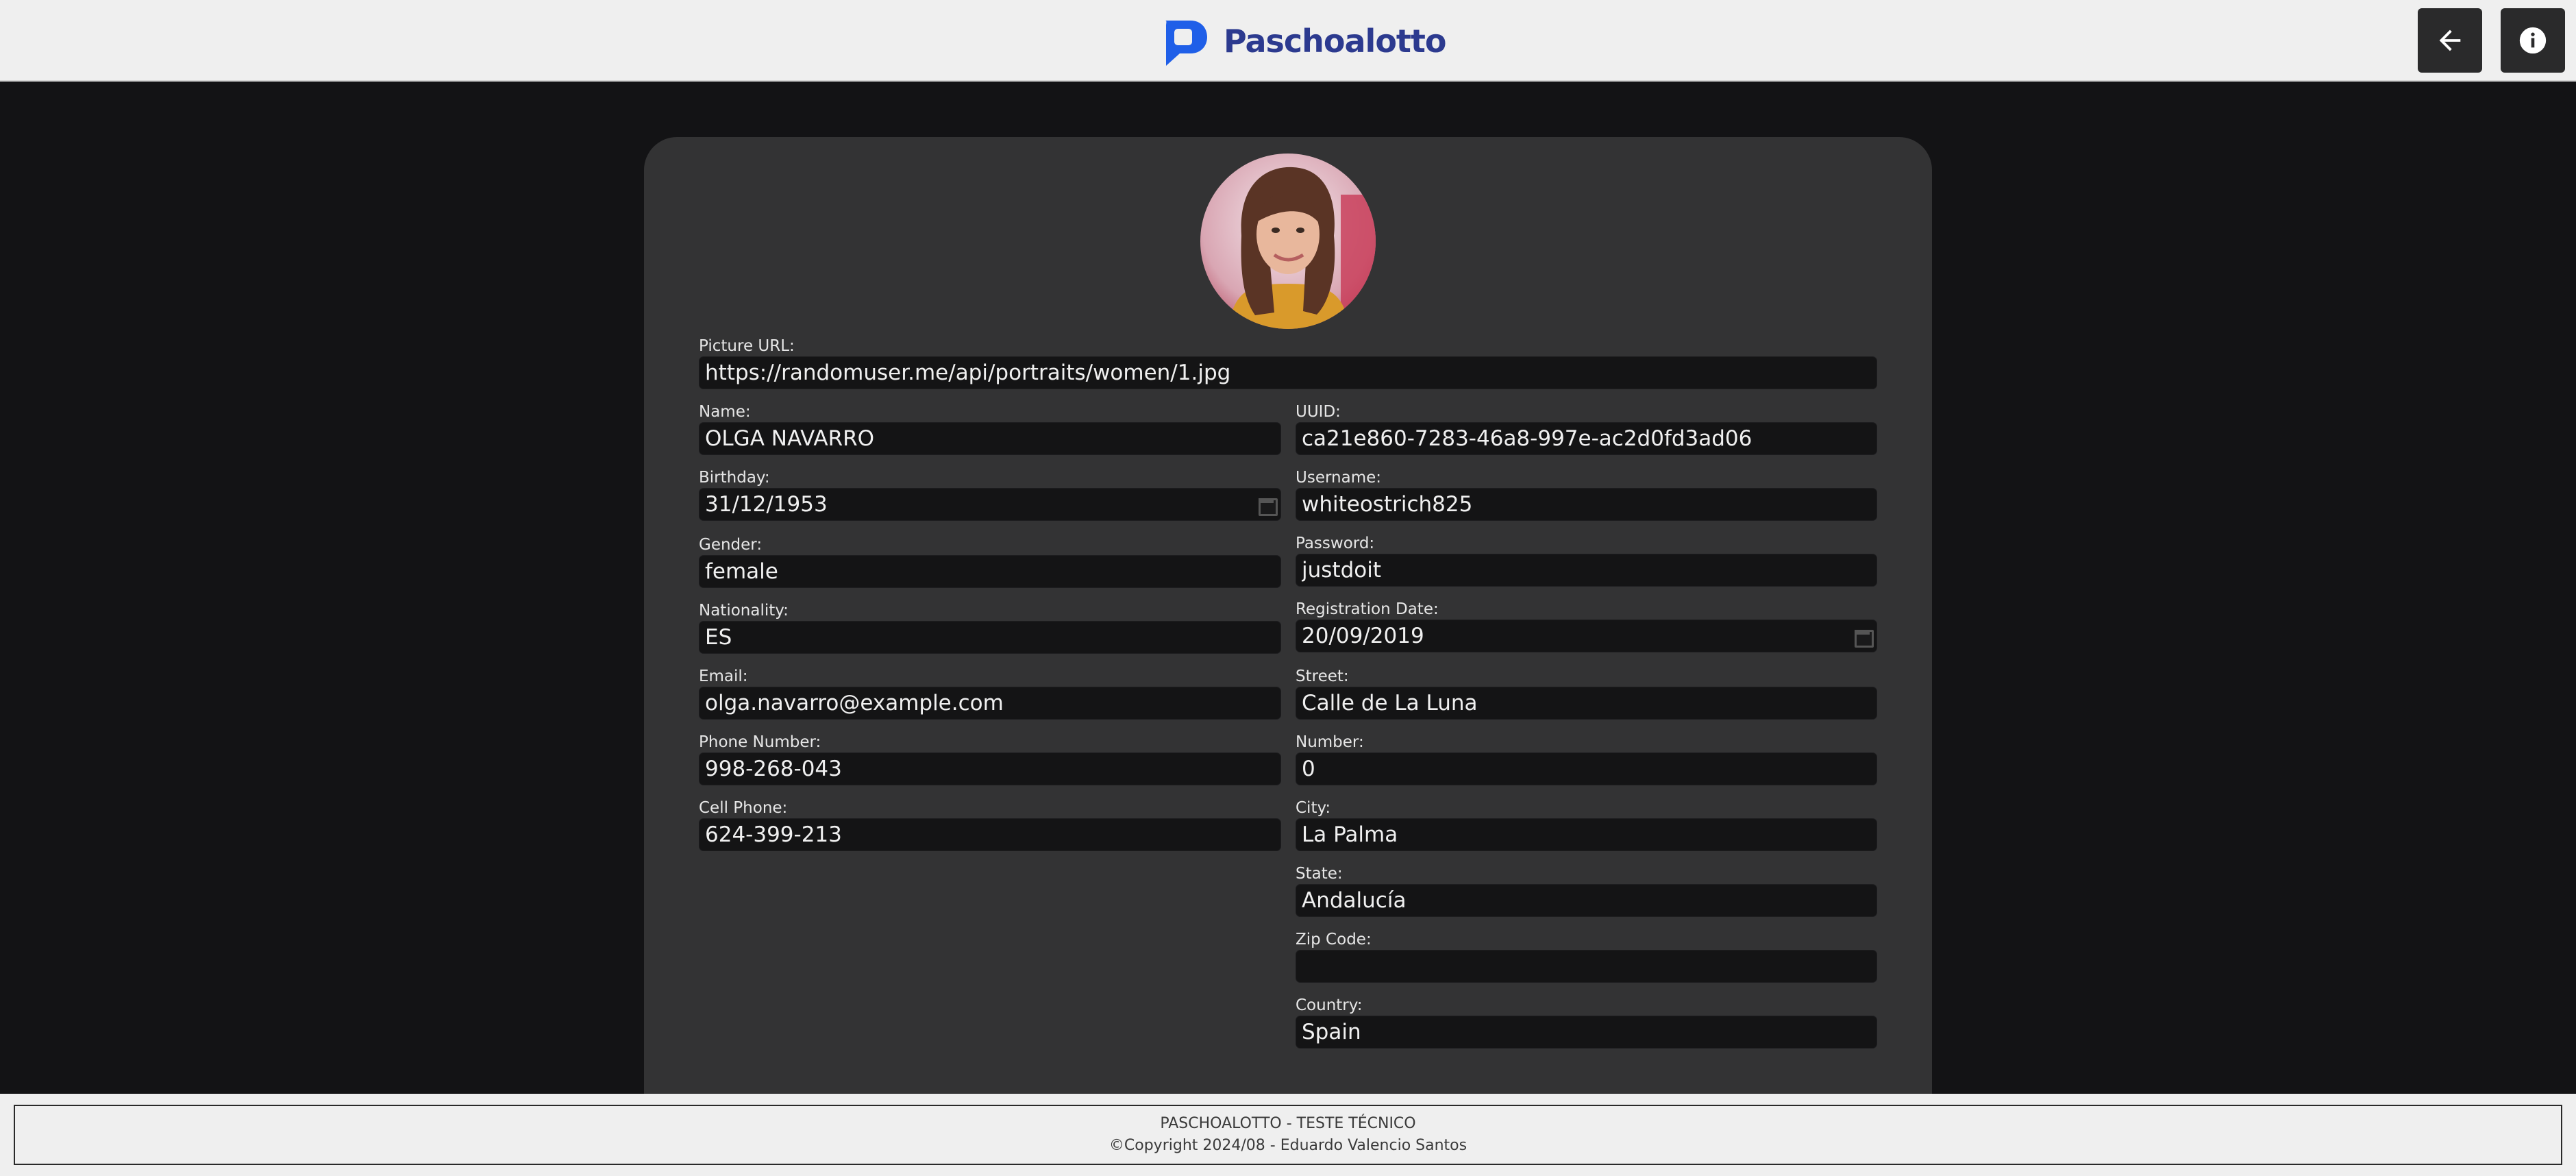 The image size is (2576, 1176). I want to click on back-button, so click(2450, 40).